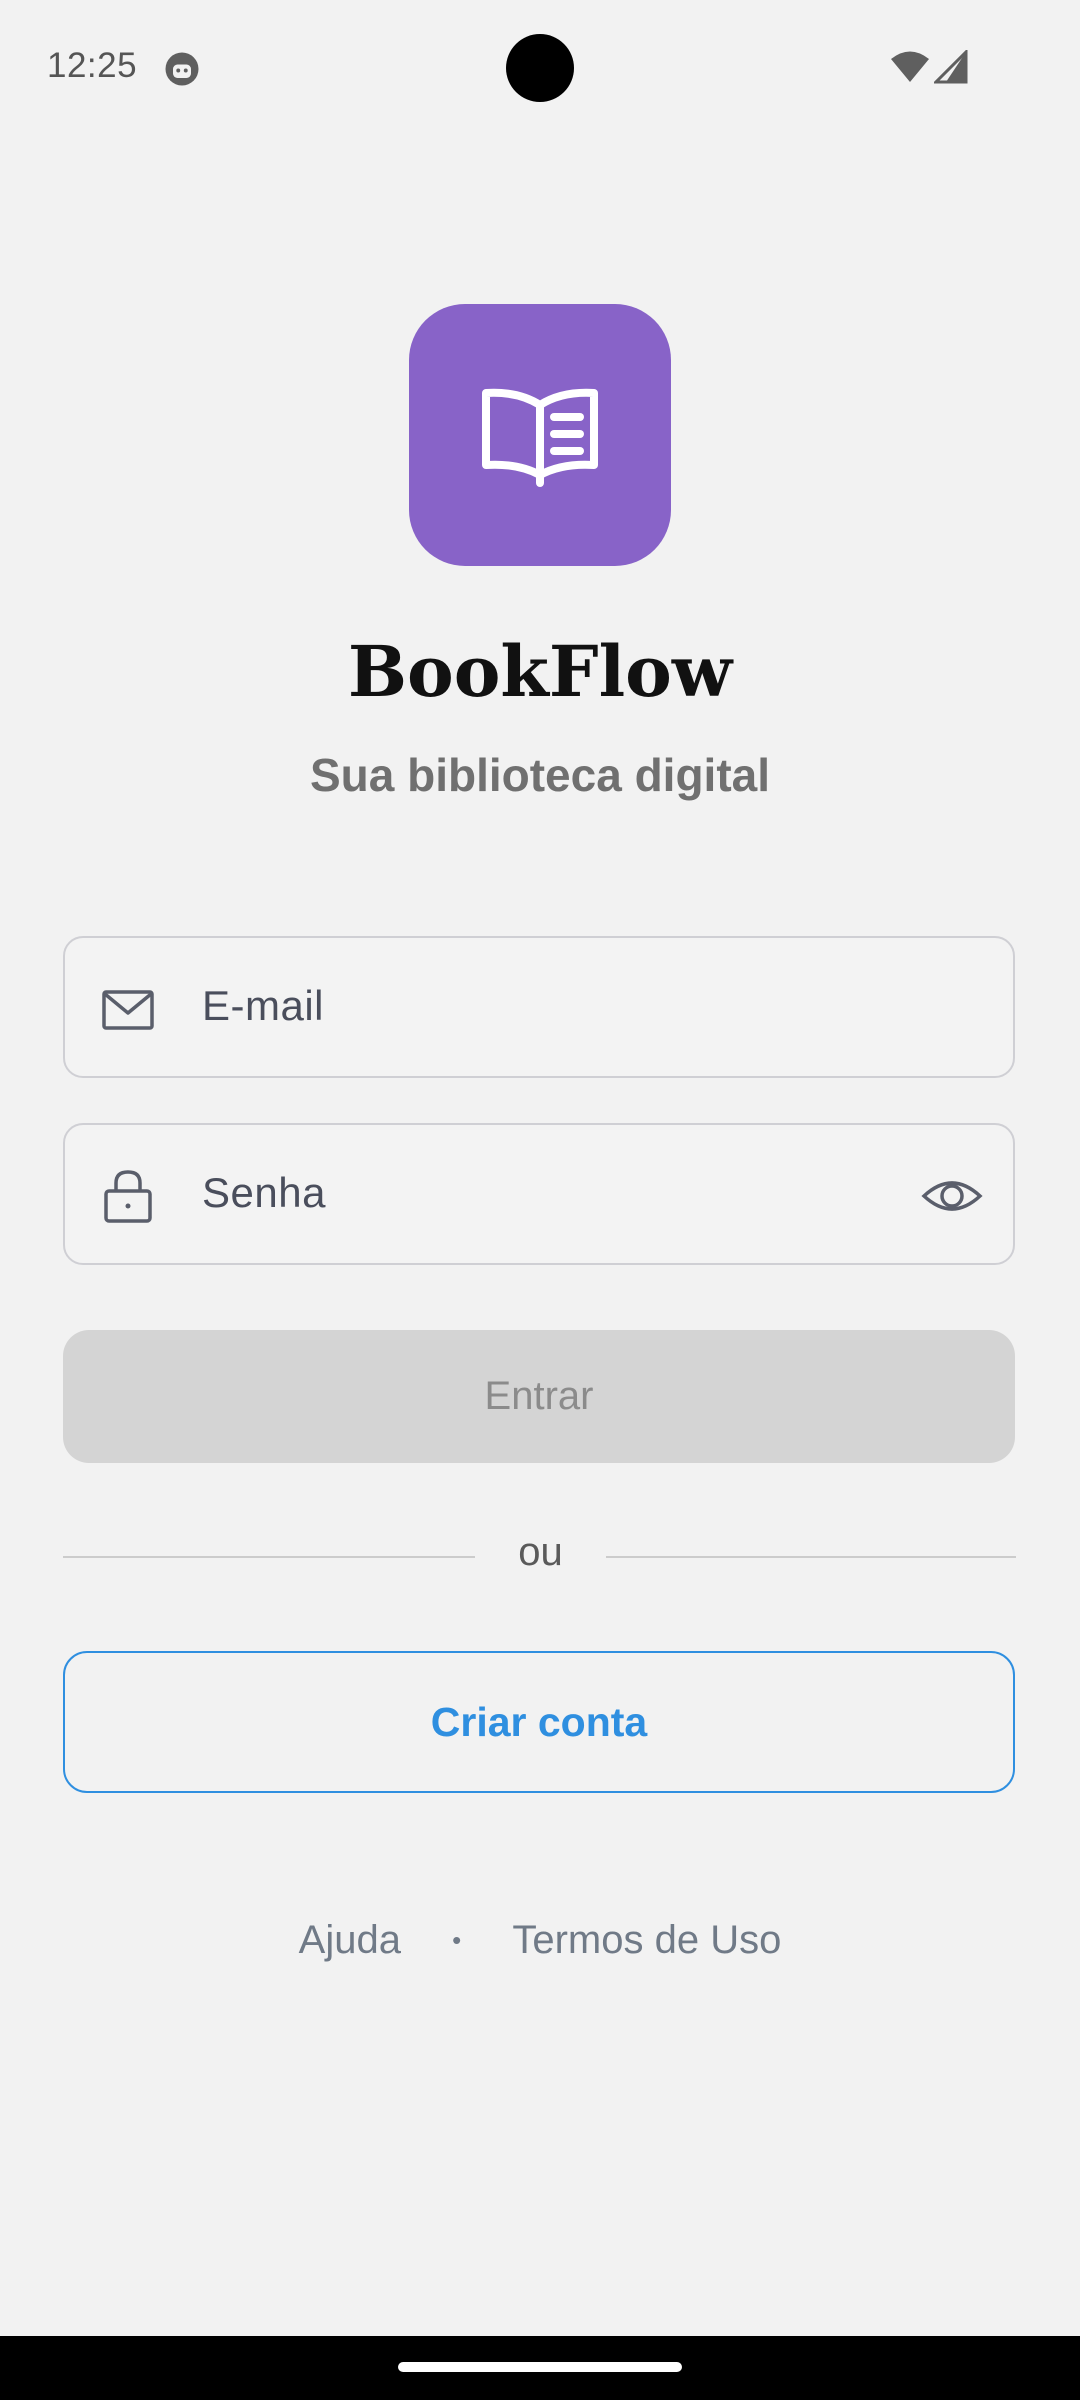  What do you see at coordinates (92, 65) in the screenshot?
I see `status-time: 12:25` at bounding box center [92, 65].